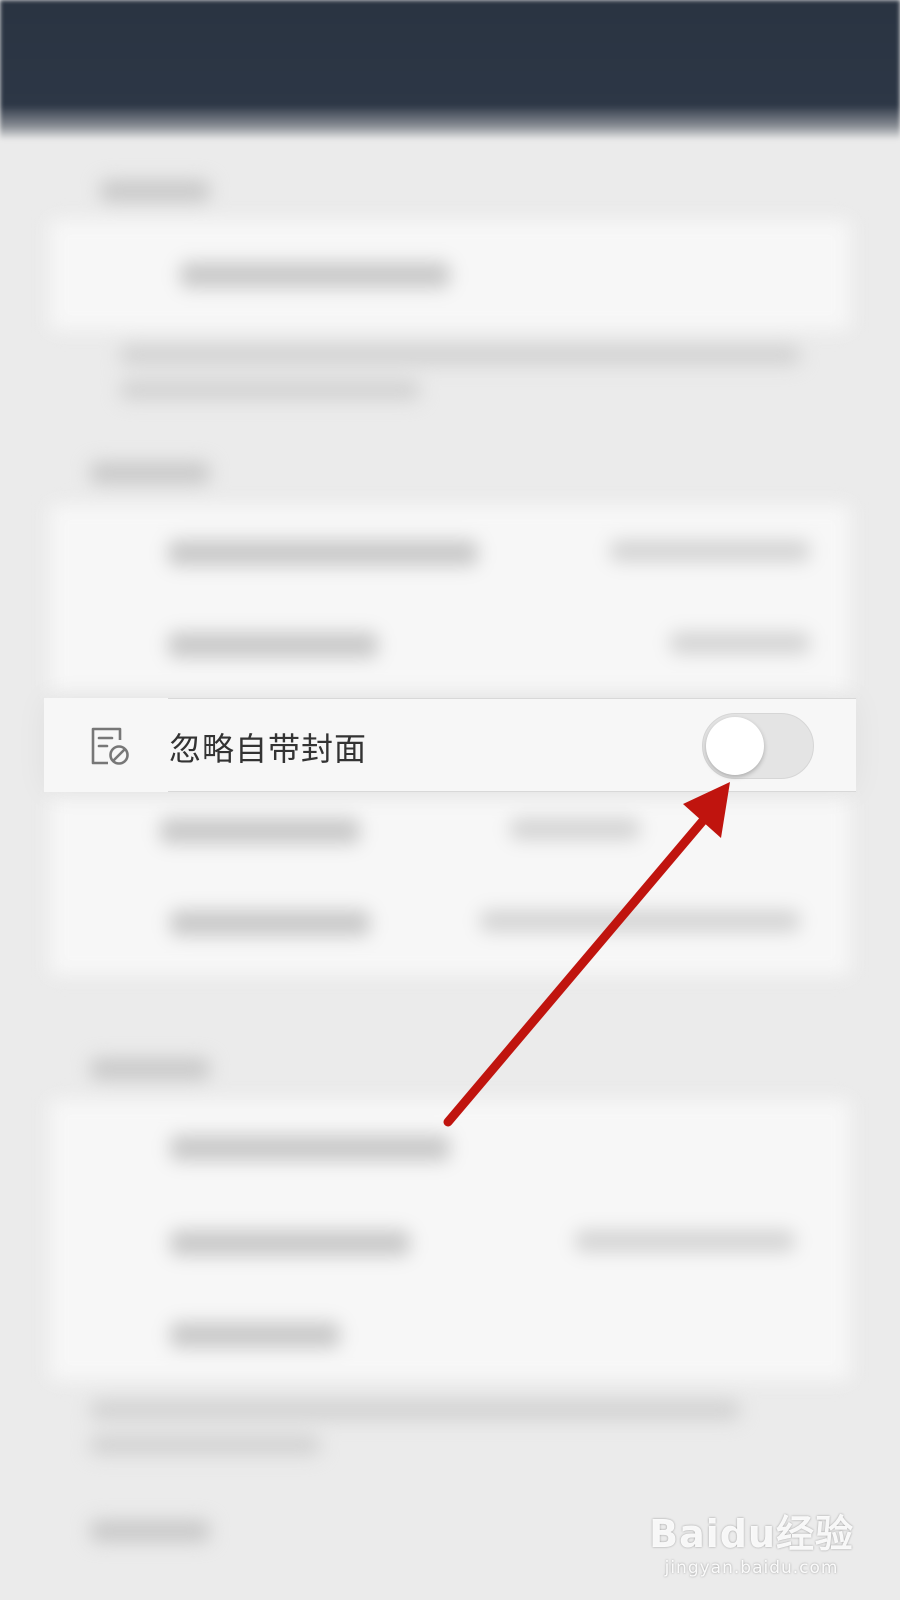 The image size is (900, 1600). Describe the element at coordinates (110, 746) in the screenshot. I see `cover-ignore-icon` at that location.